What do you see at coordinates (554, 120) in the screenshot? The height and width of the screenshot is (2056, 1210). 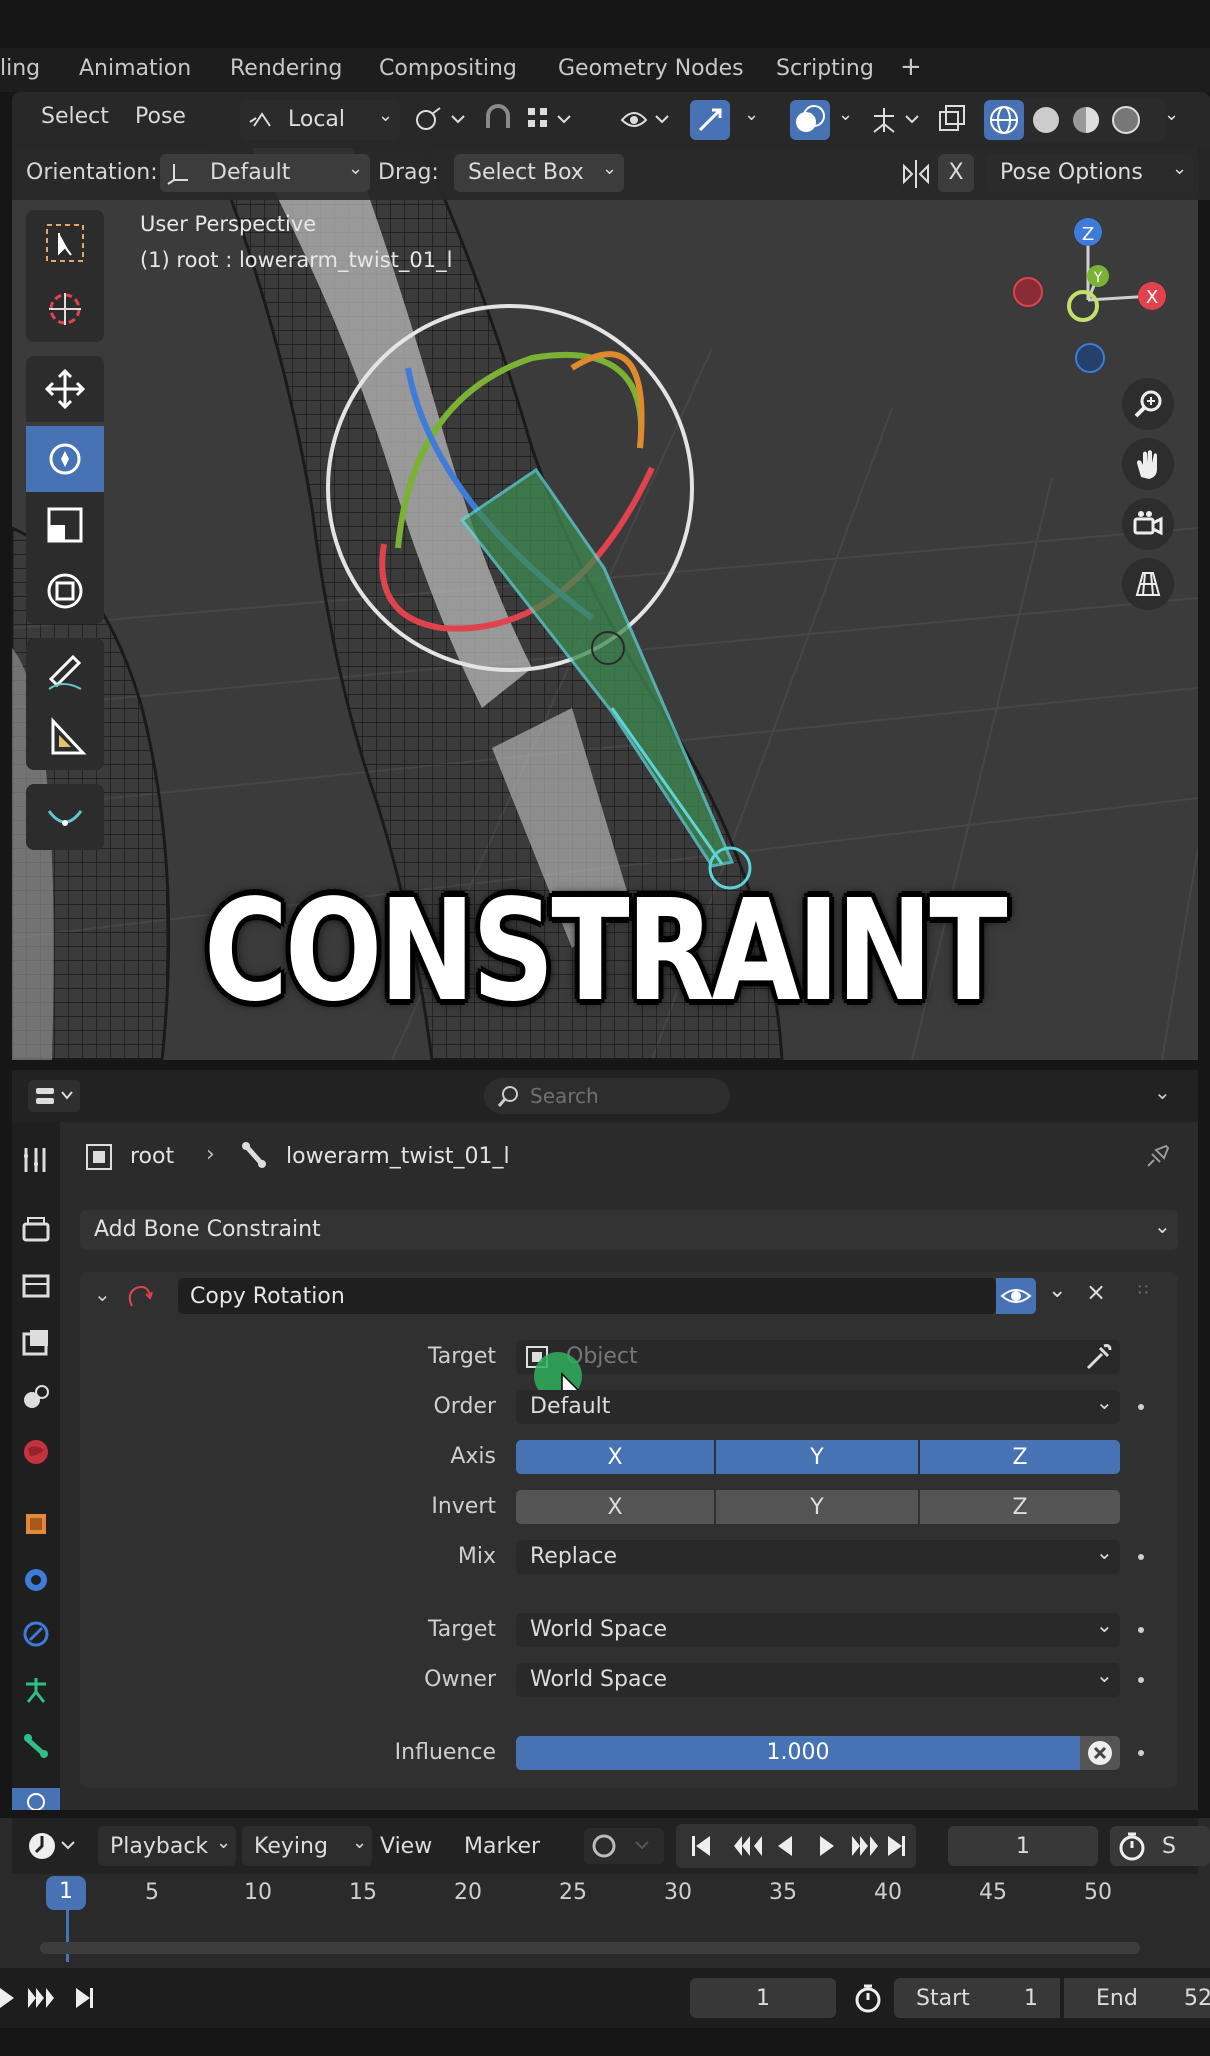 I see `snap-grid-icon` at bounding box center [554, 120].